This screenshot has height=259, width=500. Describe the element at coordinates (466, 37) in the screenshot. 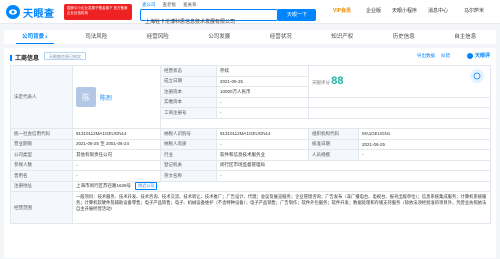

I see `tab-self-info: 自主信息` at that location.